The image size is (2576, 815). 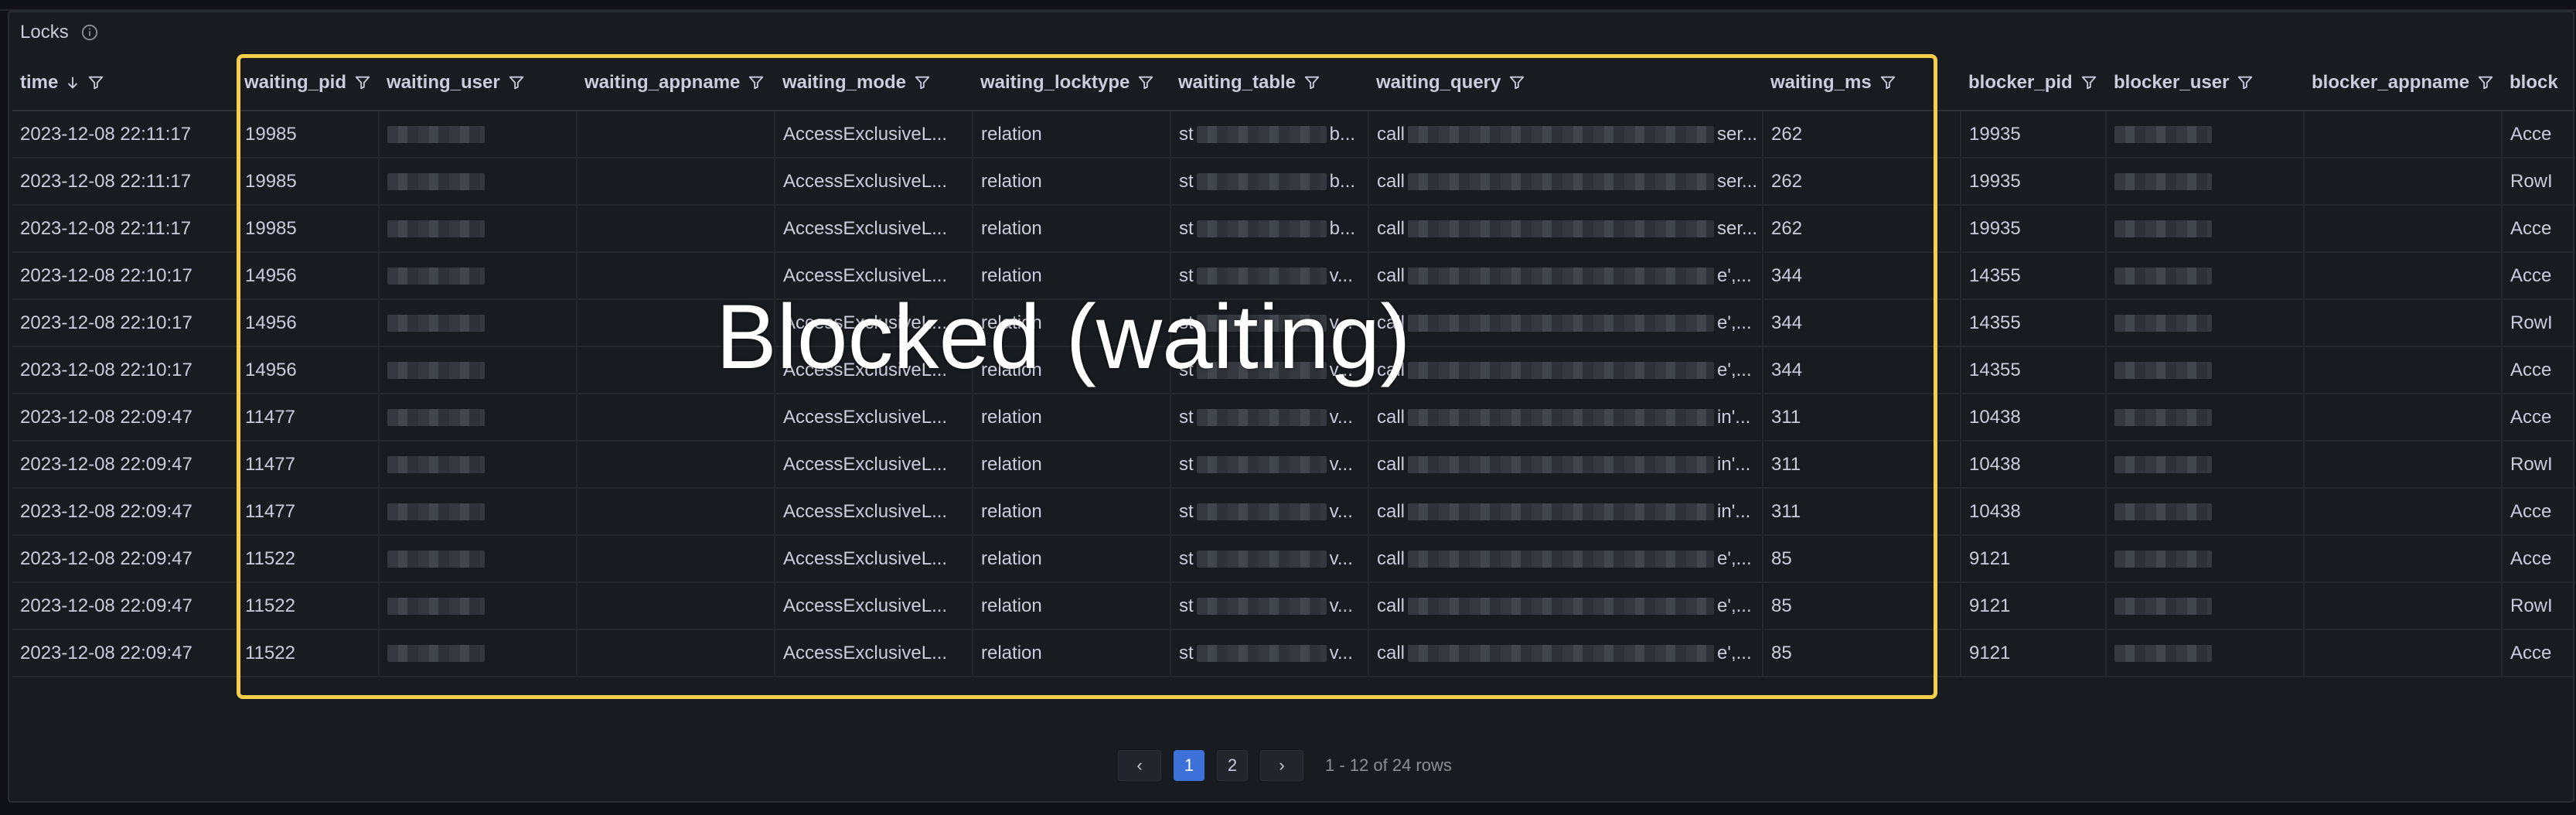 I want to click on cell-time-text: 2023-12-08 22:11:17, so click(x=106, y=181).